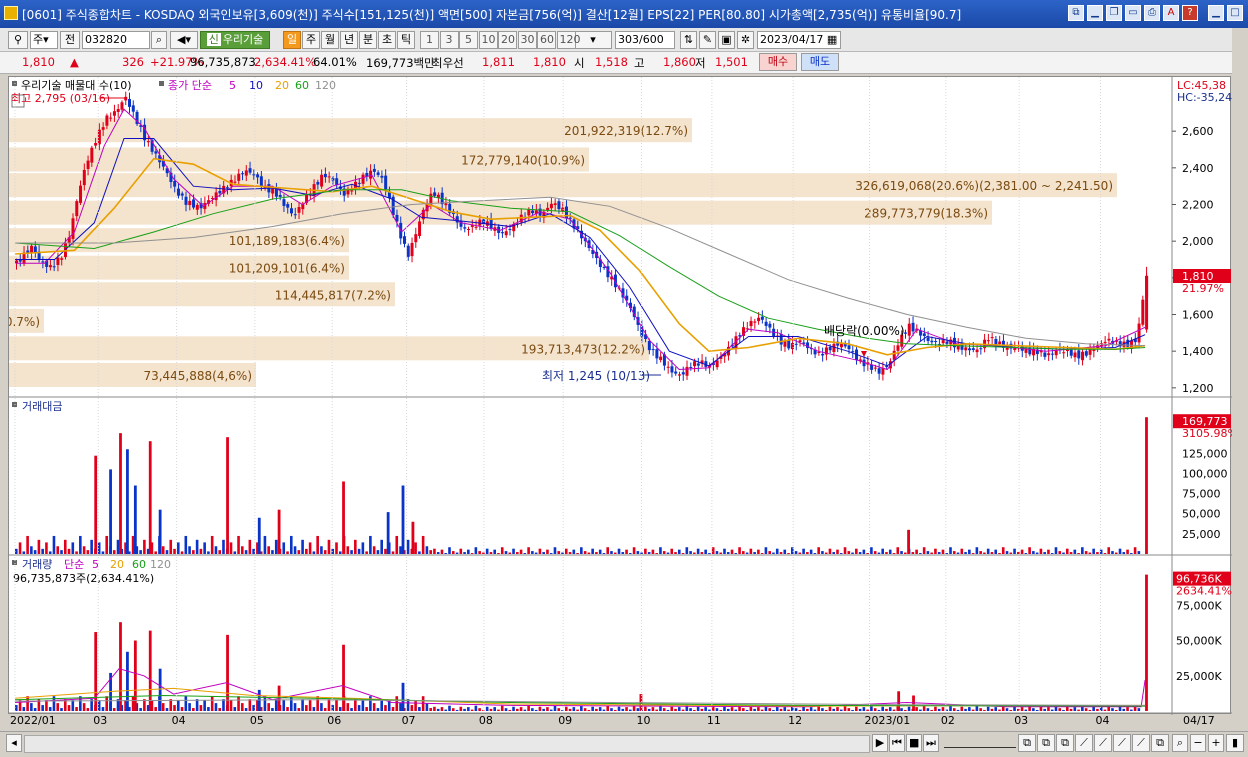 Image resolution: width=1248 pixels, height=757 pixels. I want to click on screen-icon: ▭, so click(1133, 13).